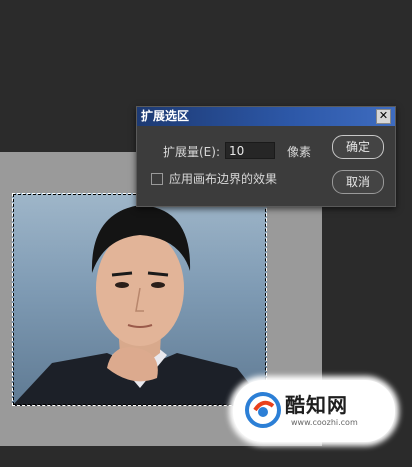 The width and height of the screenshot is (412, 467). I want to click on watermark: 酷知网 www.coozhi.com, so click(314, 411).